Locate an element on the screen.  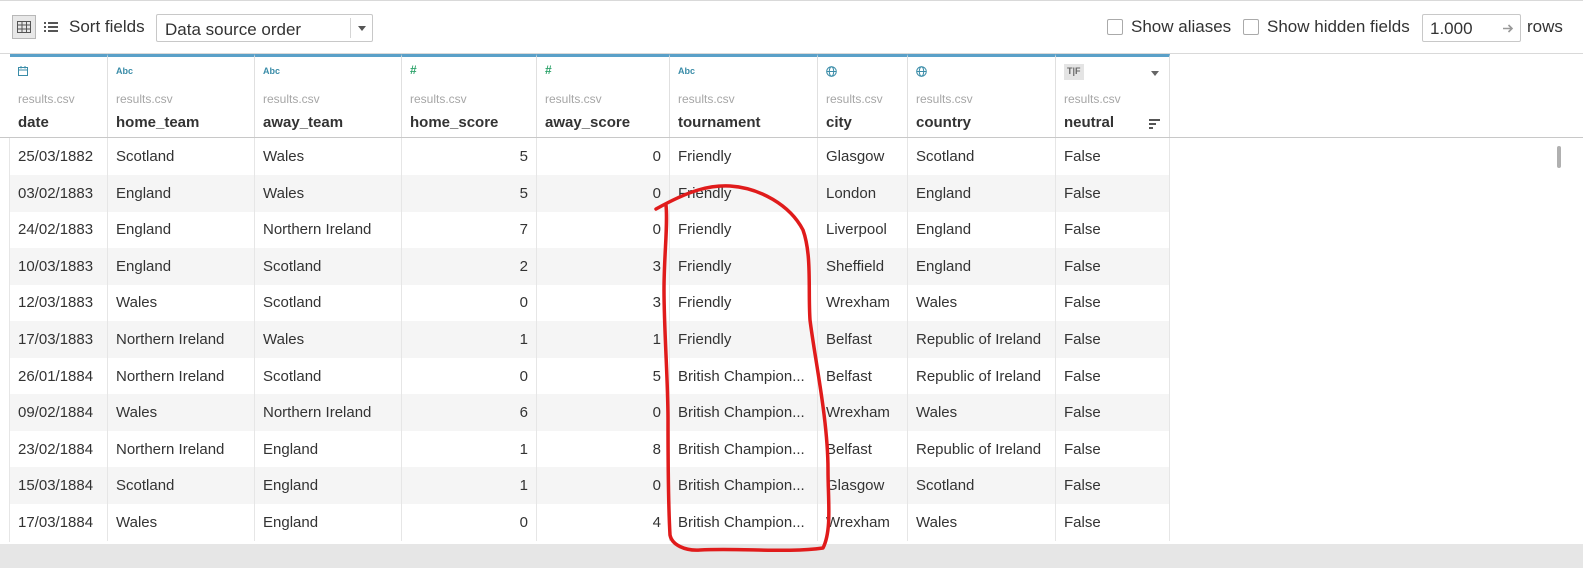
cell-home-score: 5 is located at coordinates (469, 156).